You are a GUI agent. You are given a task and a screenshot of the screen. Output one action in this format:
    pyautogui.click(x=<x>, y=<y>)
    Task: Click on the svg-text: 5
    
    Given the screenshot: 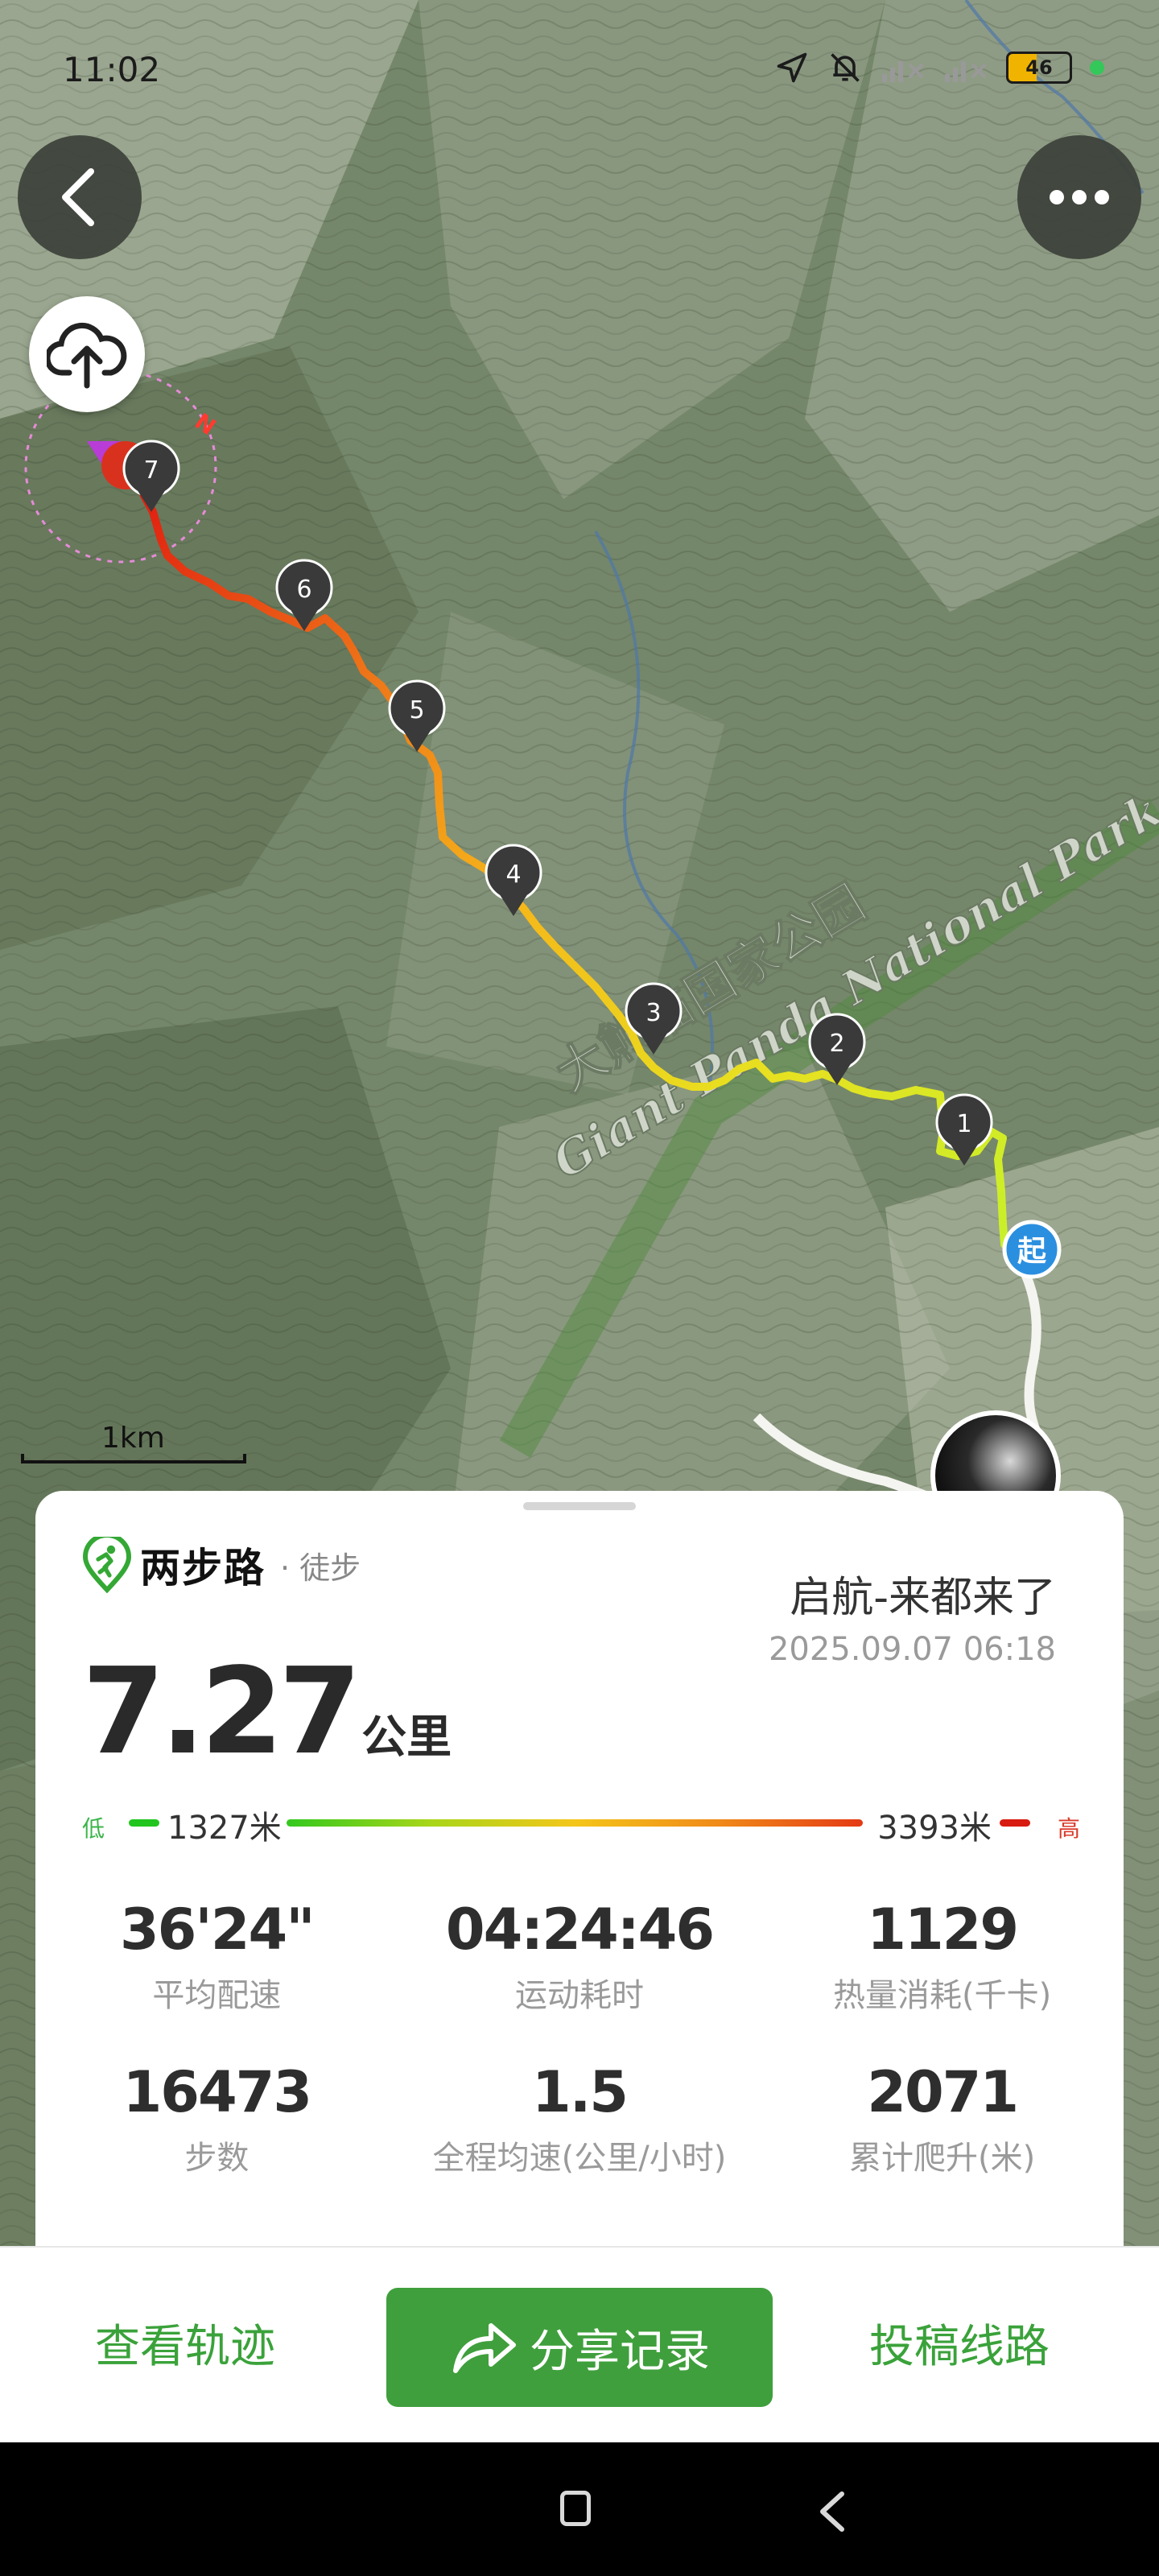 What is the action you would take?
    pyautogui.click(x=416, y=710)
    